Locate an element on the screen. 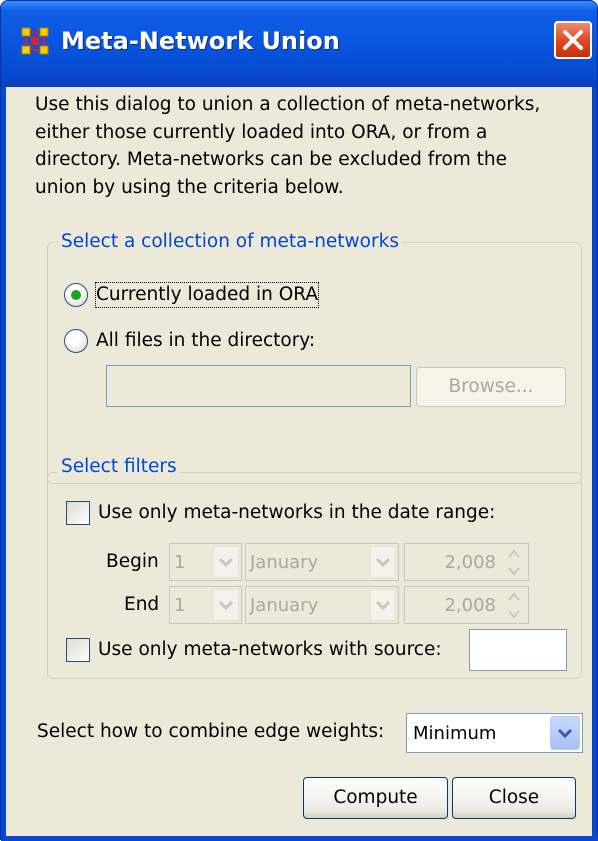 This screenshot has width=598, height=841. begin-day-select: 1 is located at coordinates (205, 562).